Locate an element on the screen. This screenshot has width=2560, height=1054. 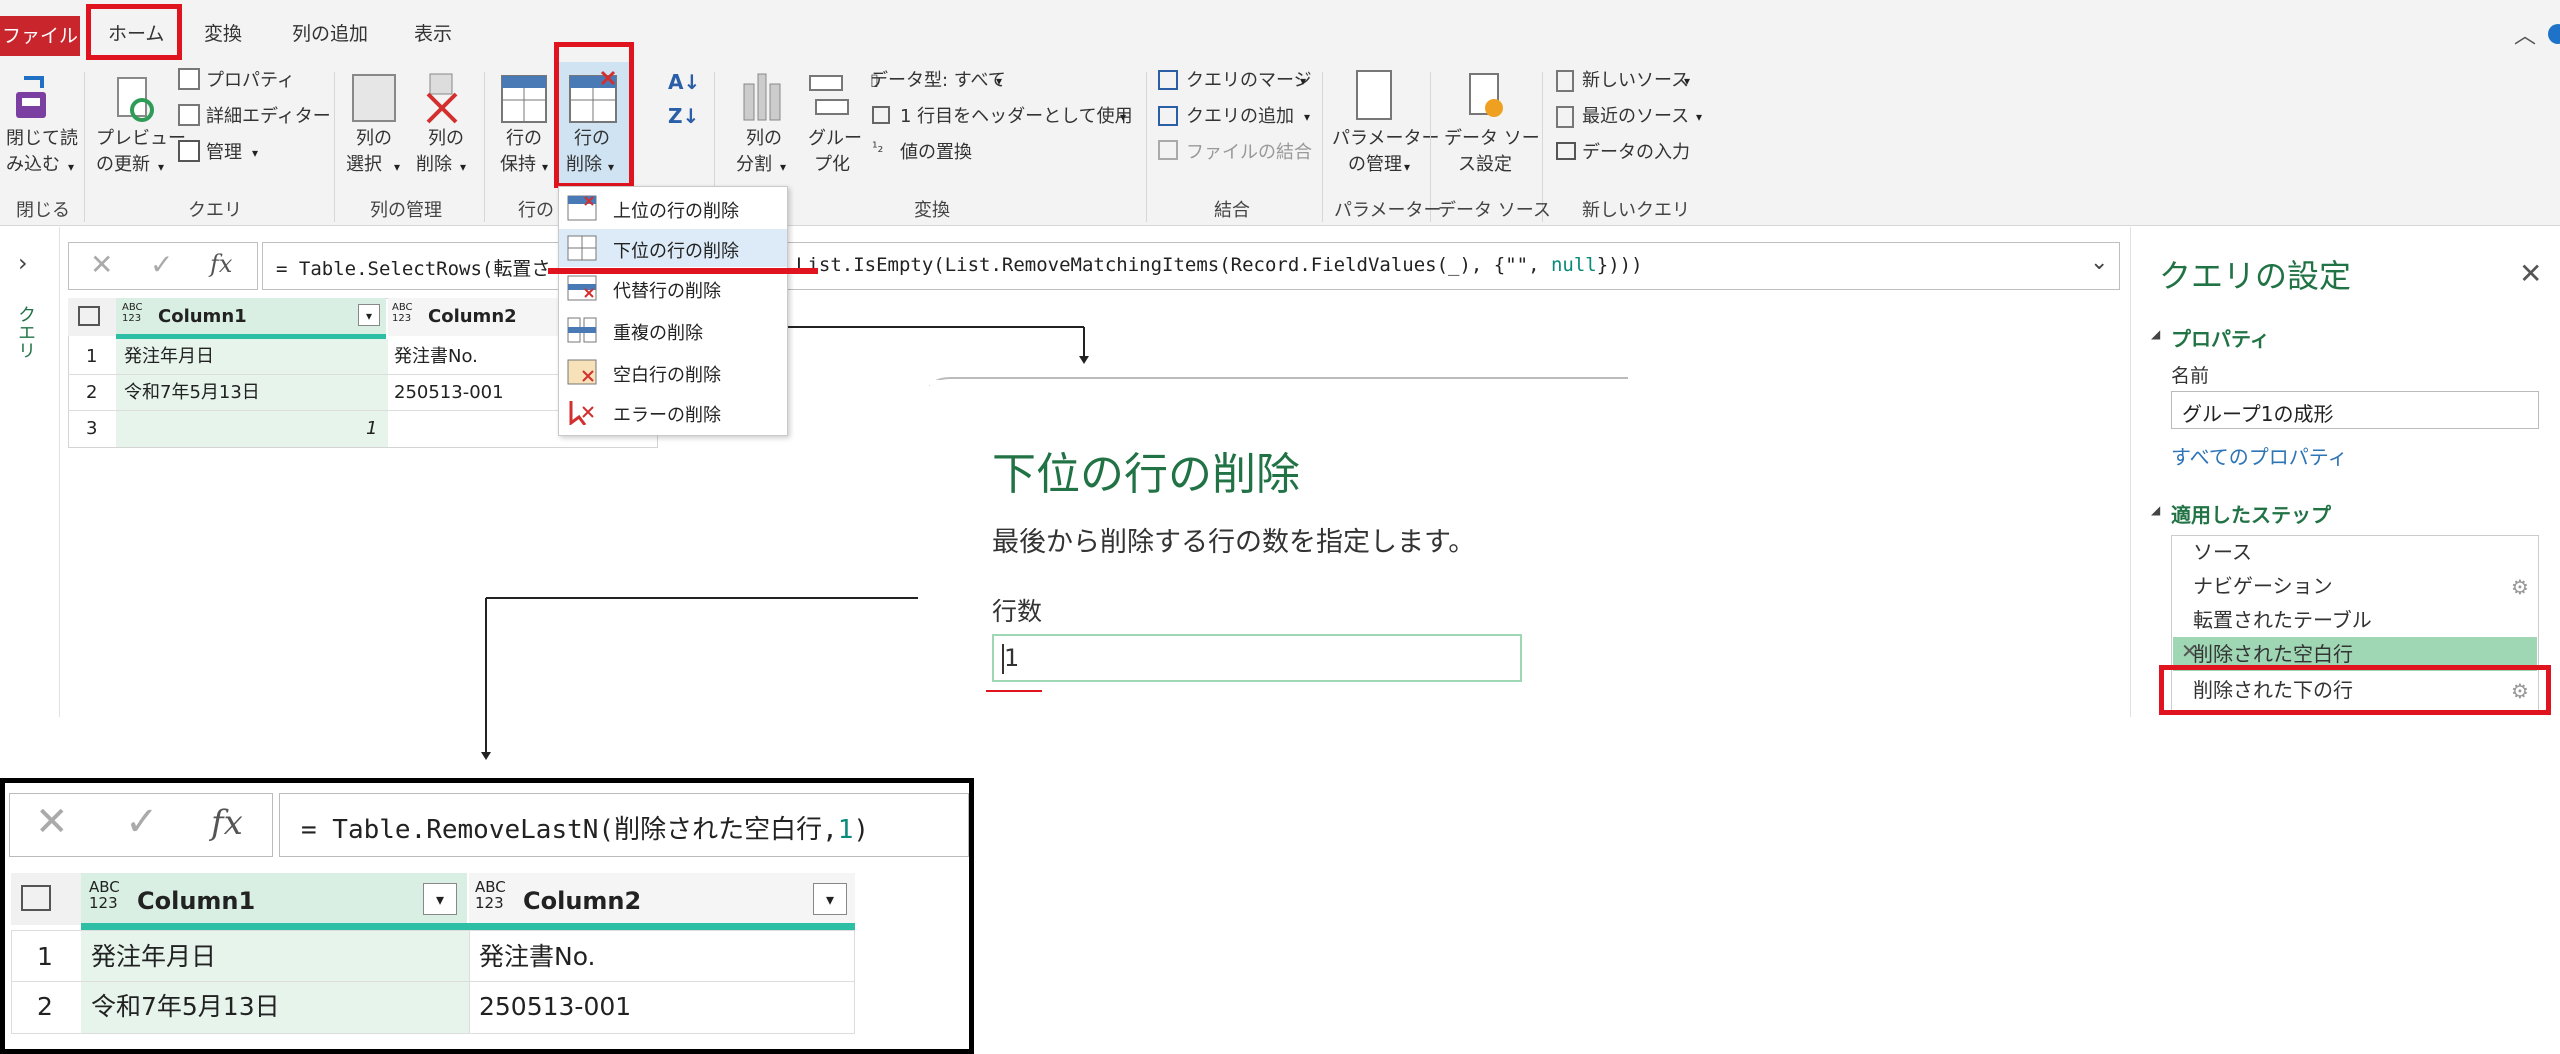
cancel-formula-icon: ✕ is located at coordinates (52, 822).